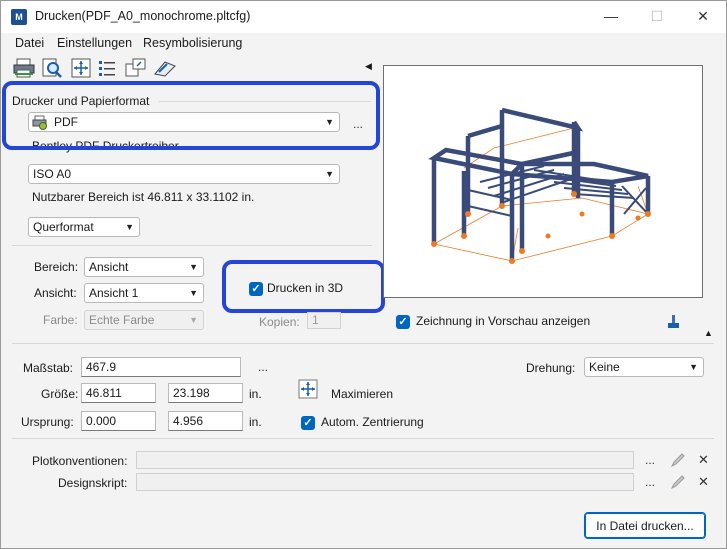 This screenshot has width=727, height=549. What do you see at coordinates (60, 320) in the screenshot?
I see `farbe-label: Farbe:` at bounding box center [60, 320].